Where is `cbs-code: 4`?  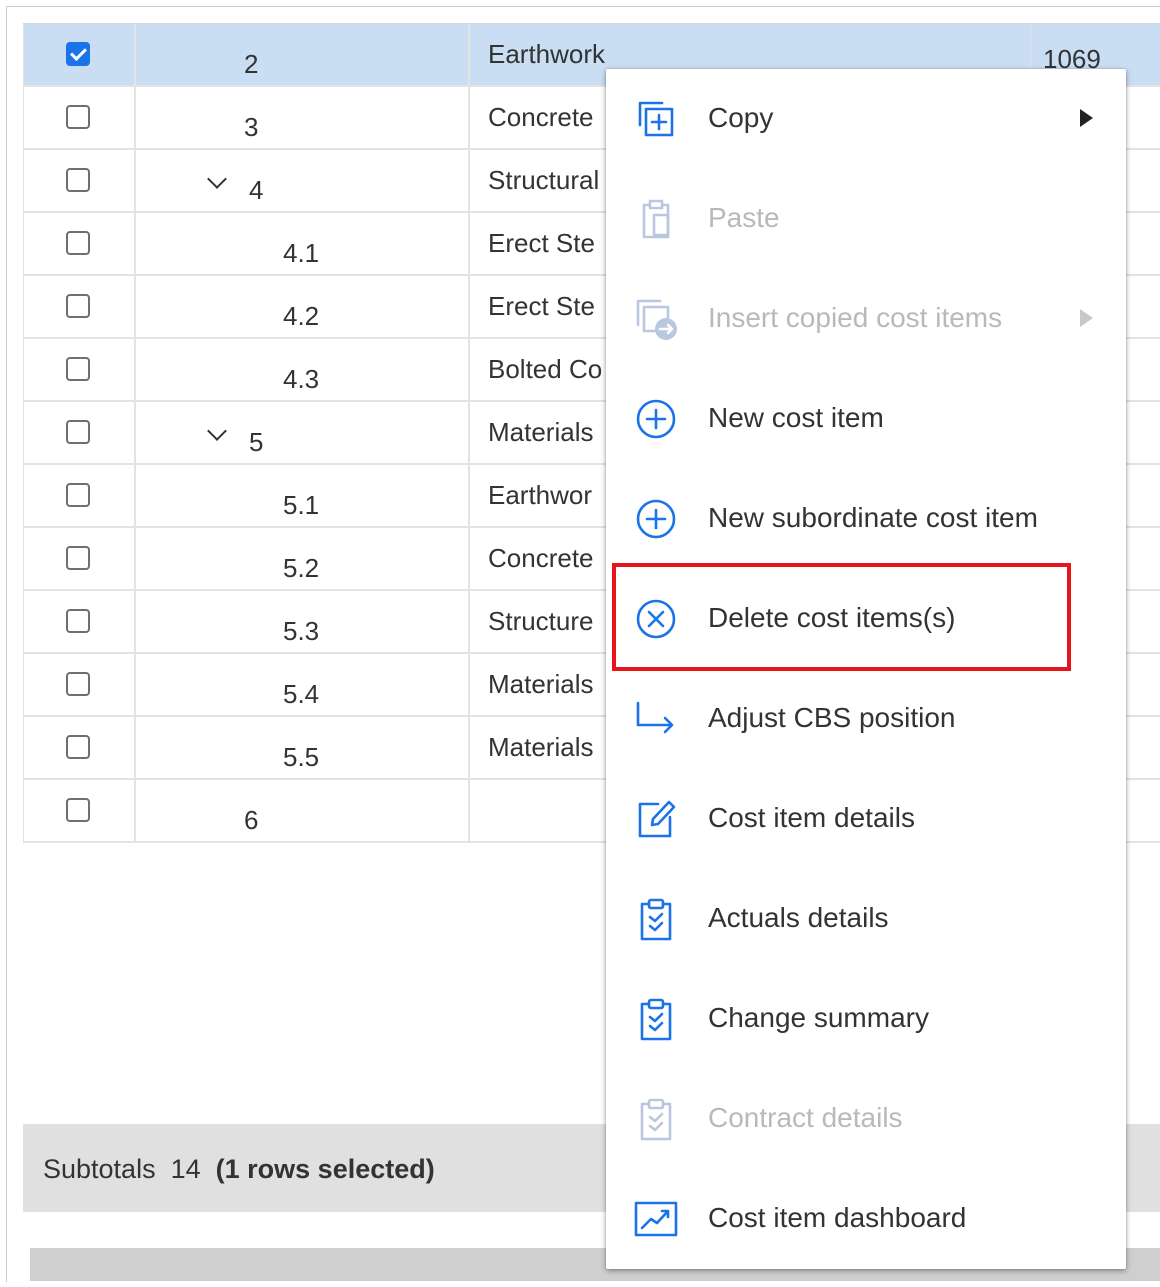
cbs-code: 4 is located at coordinates (256, 190).